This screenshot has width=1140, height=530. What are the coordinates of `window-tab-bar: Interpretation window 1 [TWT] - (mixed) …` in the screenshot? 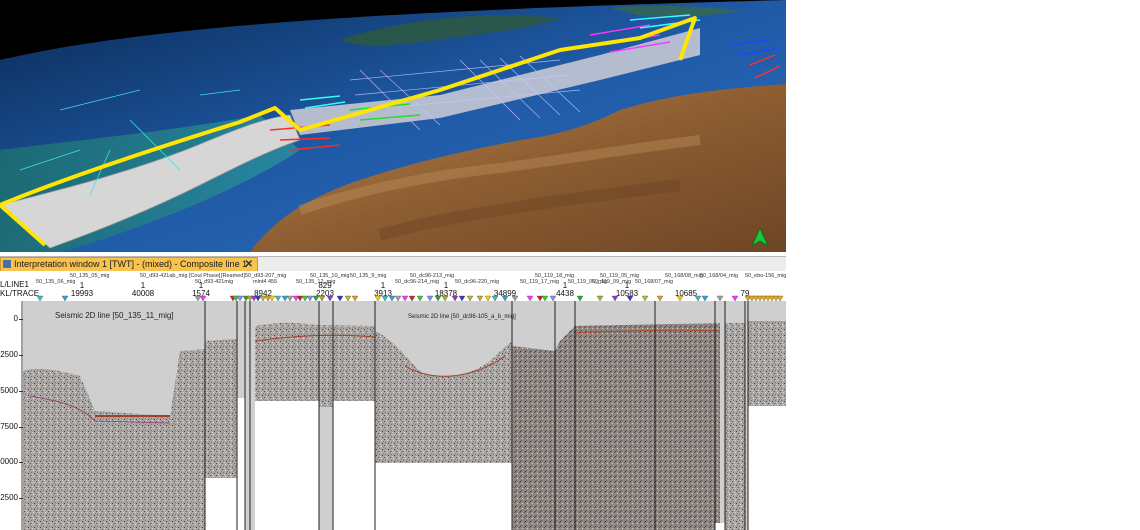 It's located at (393, 264).